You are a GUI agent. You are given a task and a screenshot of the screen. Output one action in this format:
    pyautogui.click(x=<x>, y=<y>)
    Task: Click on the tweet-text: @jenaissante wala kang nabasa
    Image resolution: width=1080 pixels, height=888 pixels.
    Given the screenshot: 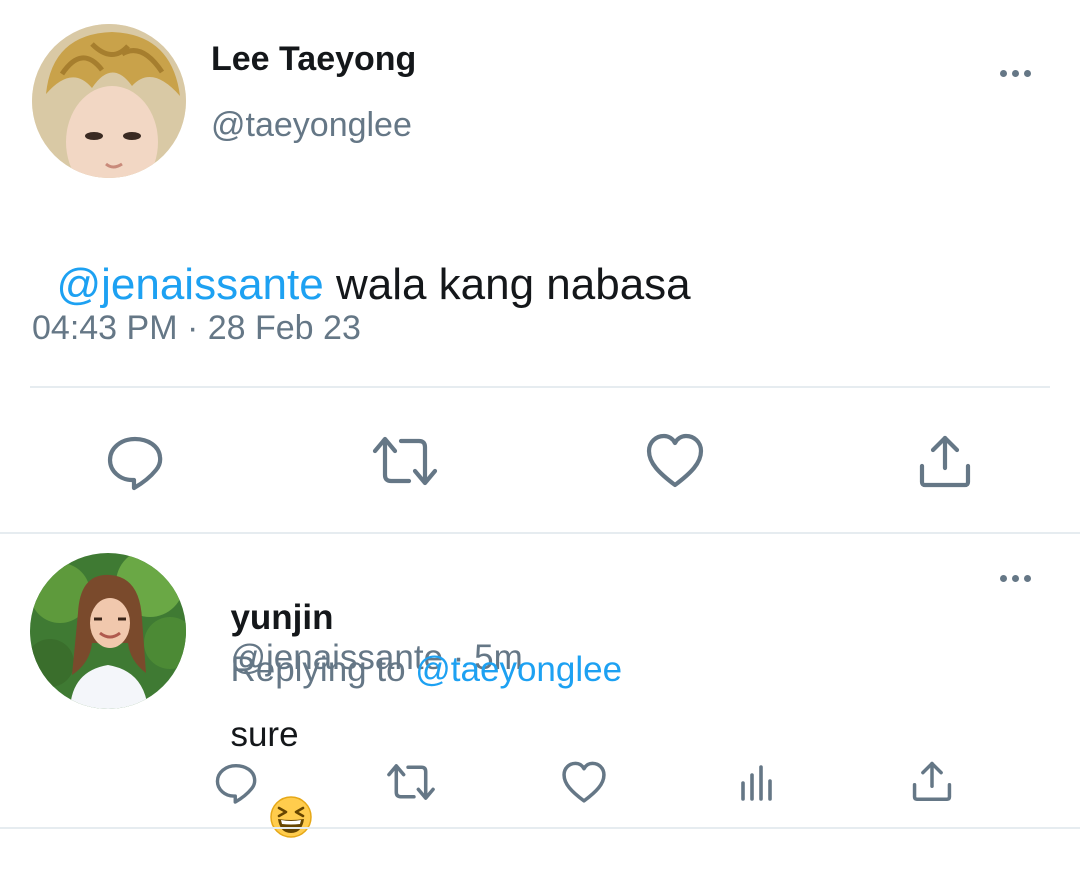 What is the action you would take?
    pyautogui.click(x=361, y=260)
    